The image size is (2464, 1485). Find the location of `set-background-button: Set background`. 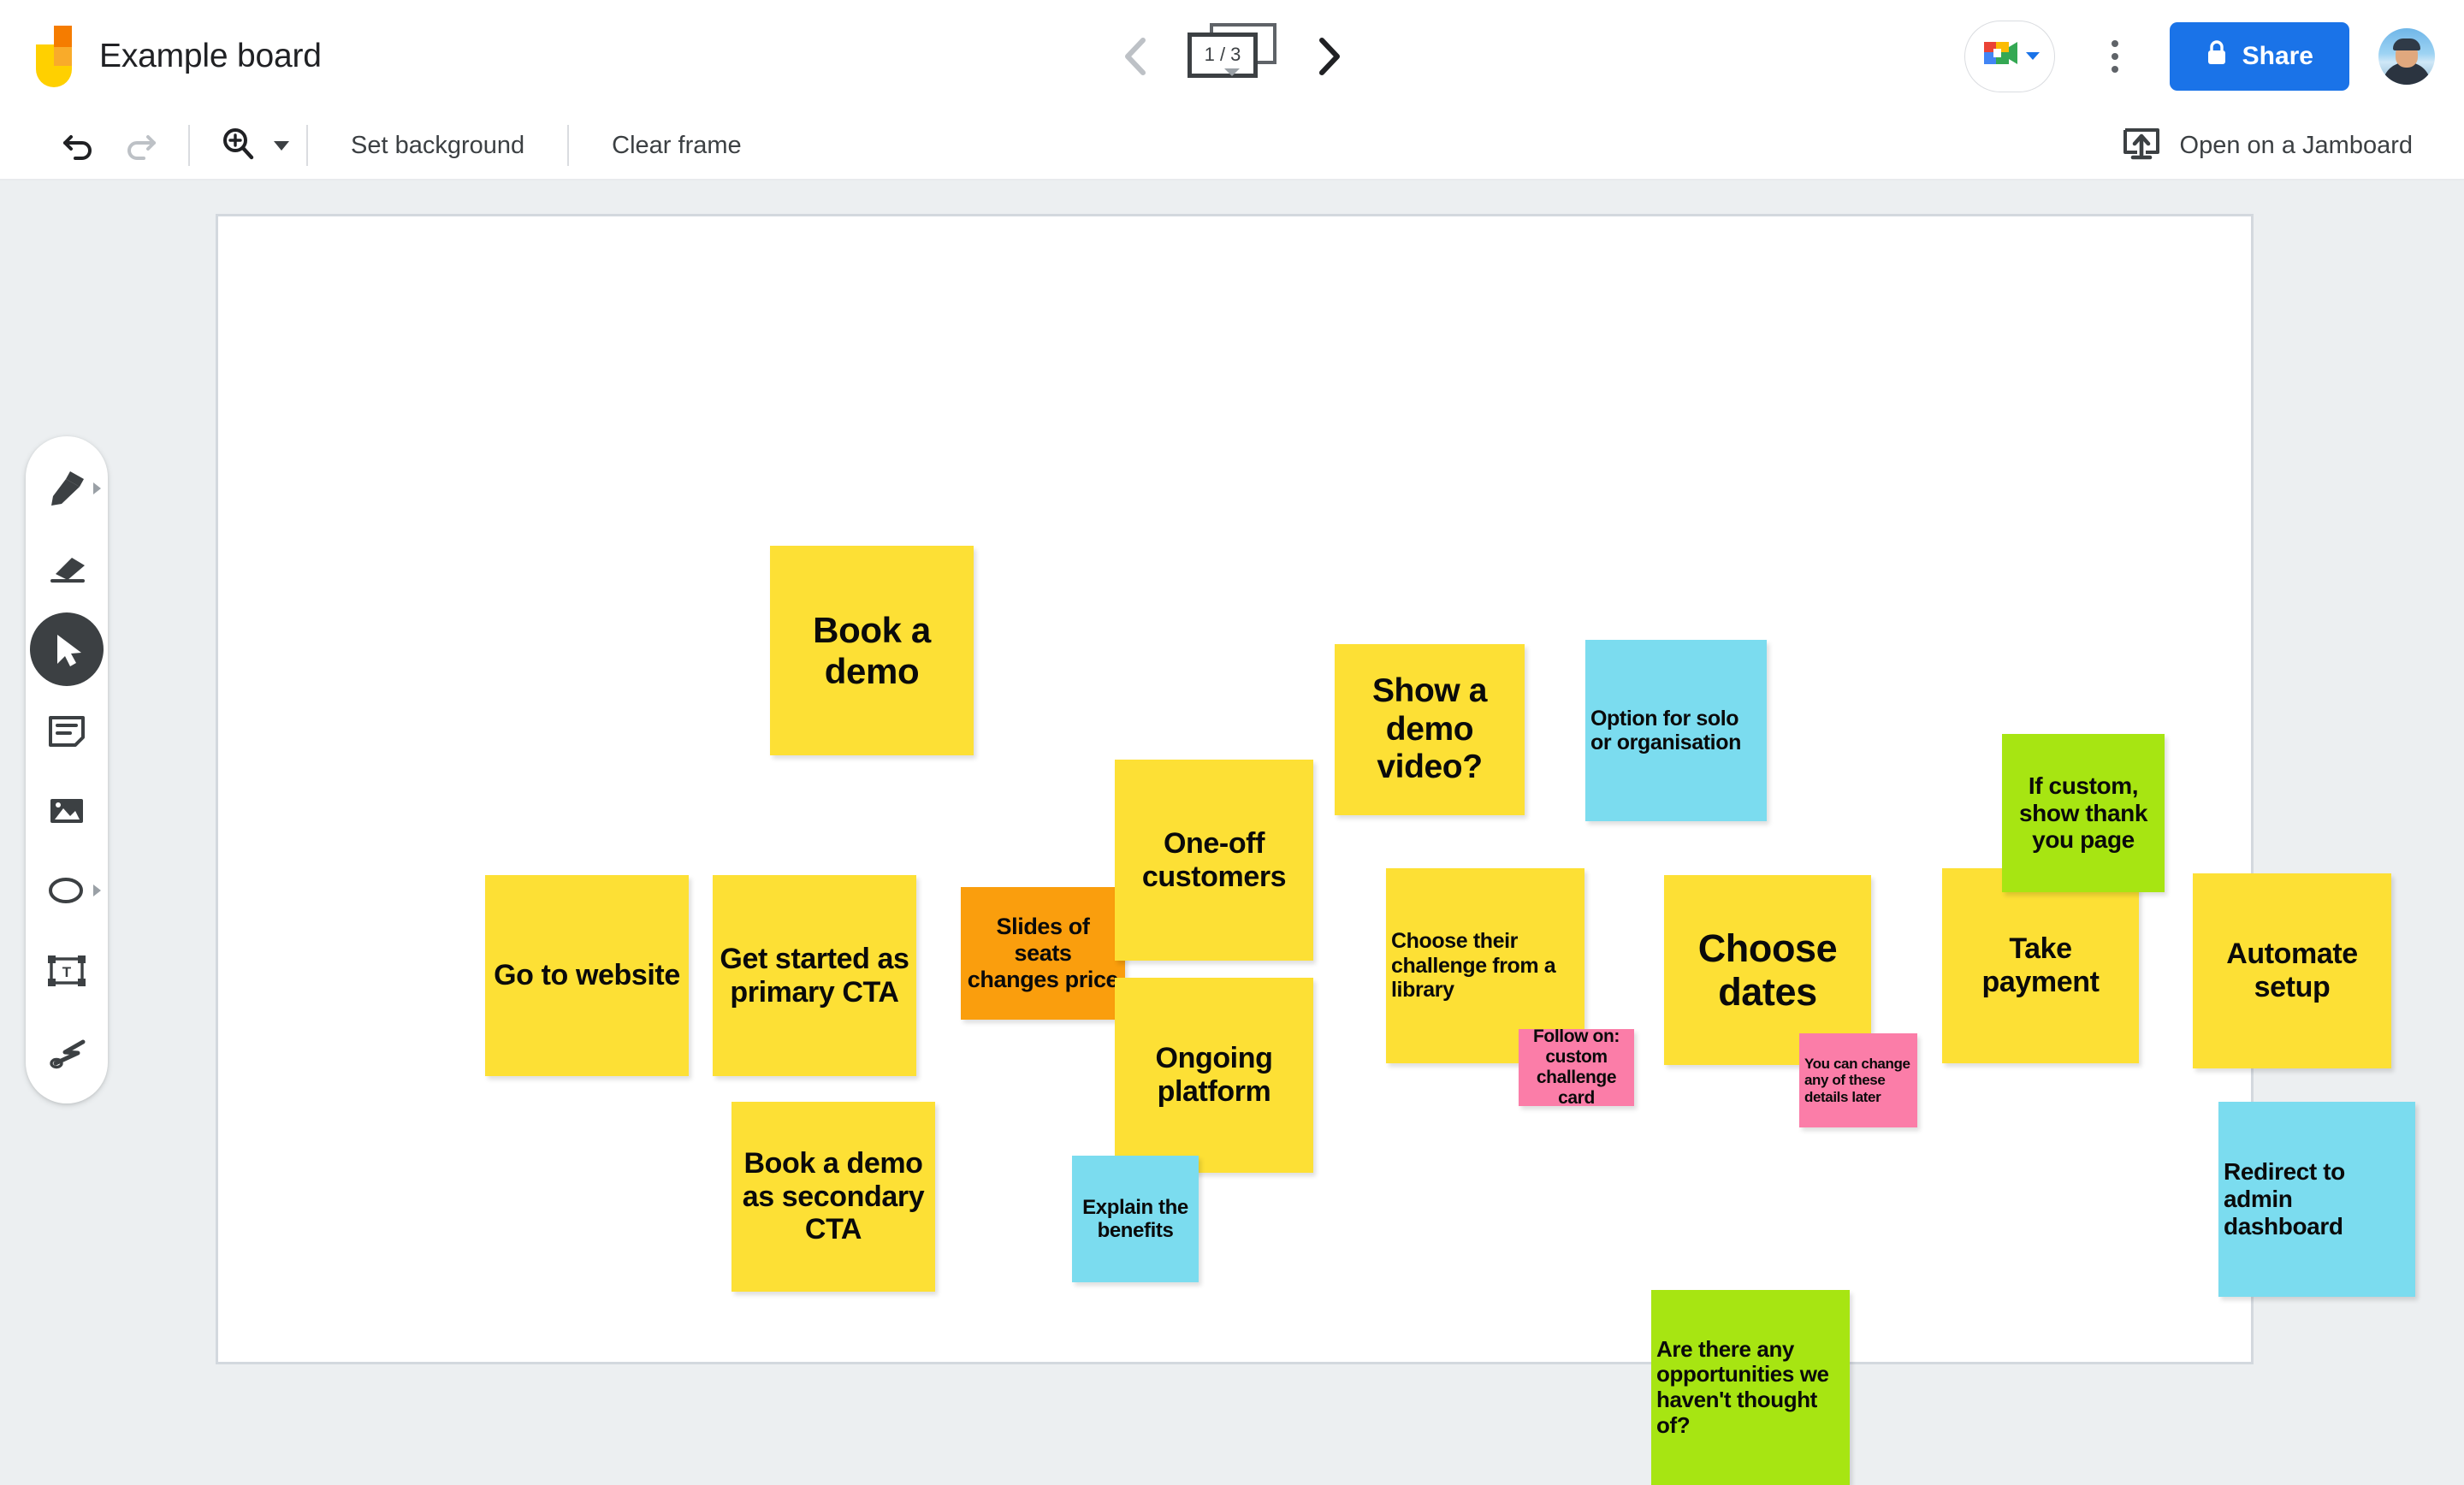

set-background-button: Set background is located at coordinates (437, 146).